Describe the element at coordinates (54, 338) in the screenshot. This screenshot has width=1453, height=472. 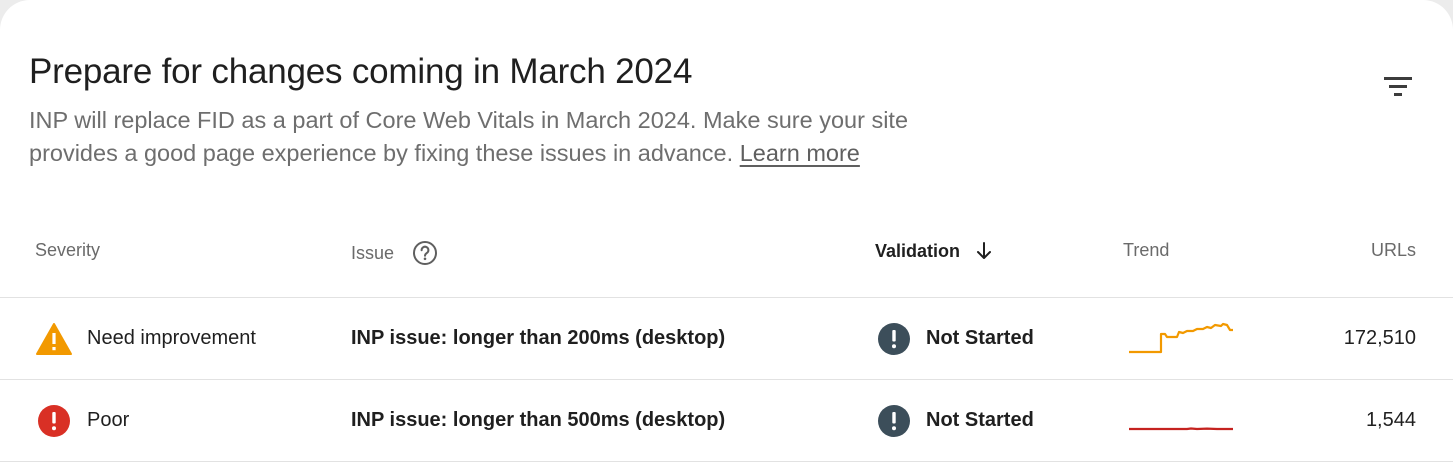
I see `warning-icon` at that location.